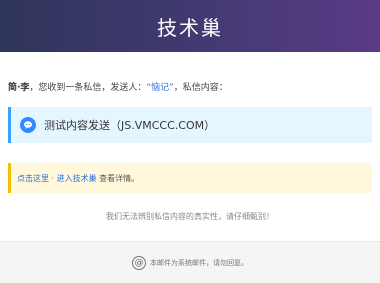 The width and height of the screenshot is (380, 283). I want to click on site-brand-title: 技术巢, so click(190, 27).